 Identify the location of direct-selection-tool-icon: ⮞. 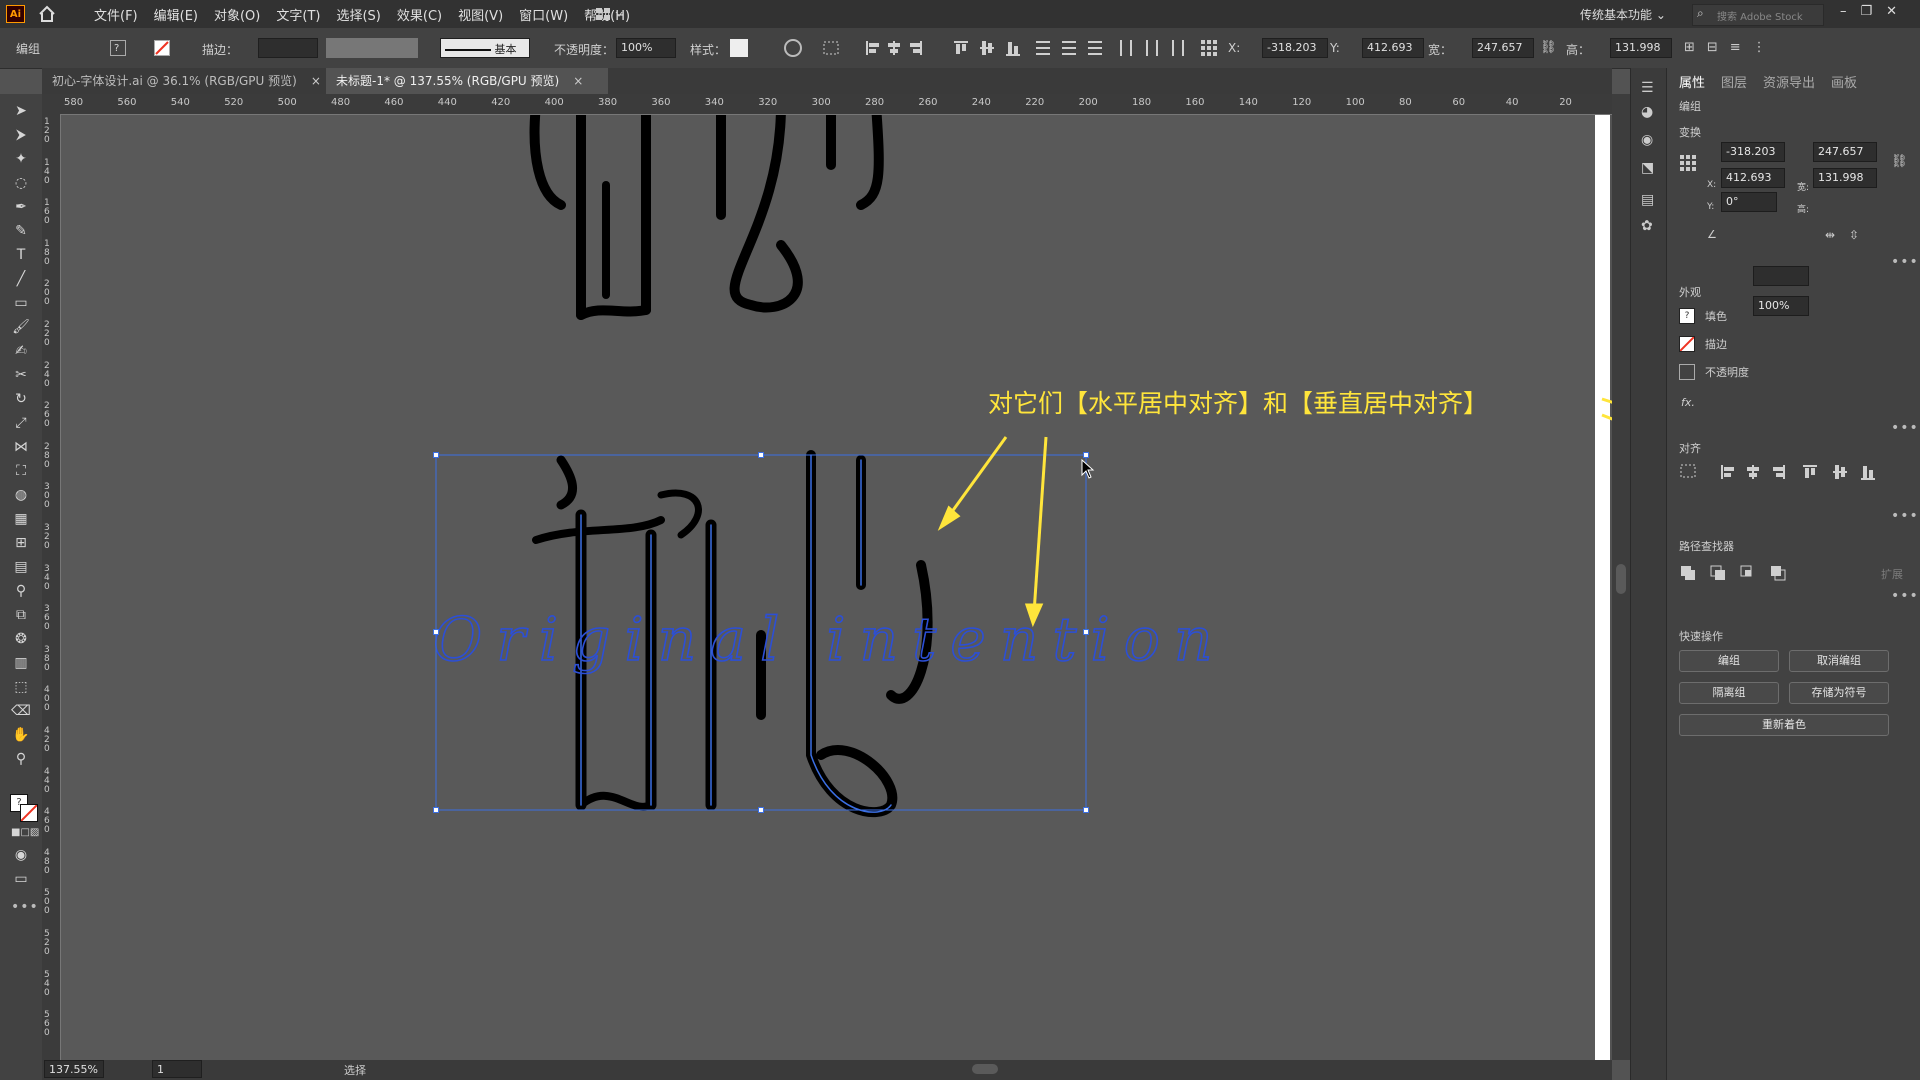
(21, 135).